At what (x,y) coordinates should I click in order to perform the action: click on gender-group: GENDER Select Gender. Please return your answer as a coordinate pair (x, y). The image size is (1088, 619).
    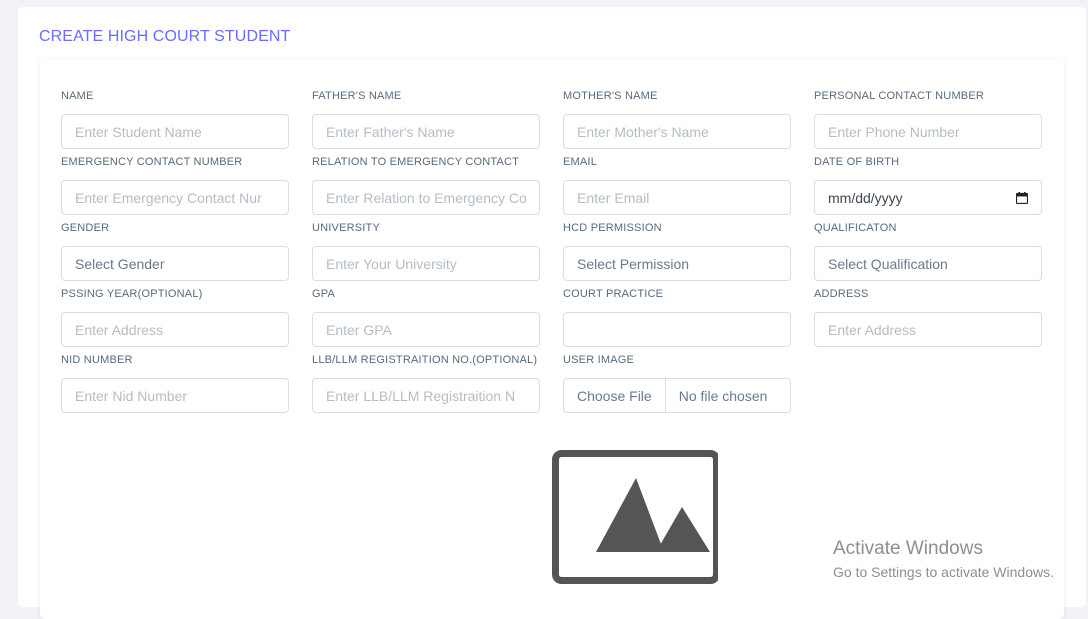
    Looking at the image, I should click on (175, 251).